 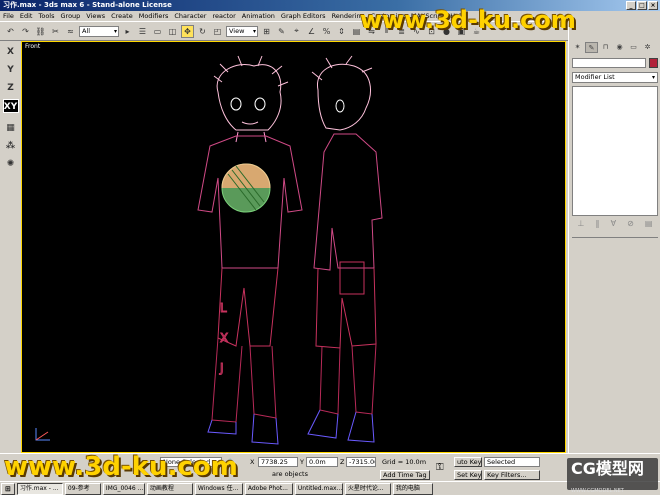 What do you see at coordinates (281, 31) in the screenshot?
I see `select-manipulate-icon: ✎` at bounding box center [281, 31].